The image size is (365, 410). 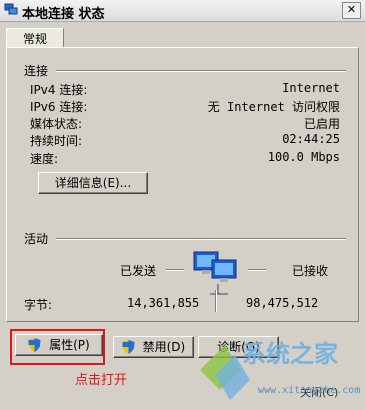 I want to click on watermark-text: 系统之家, so click(x=290, y=354).